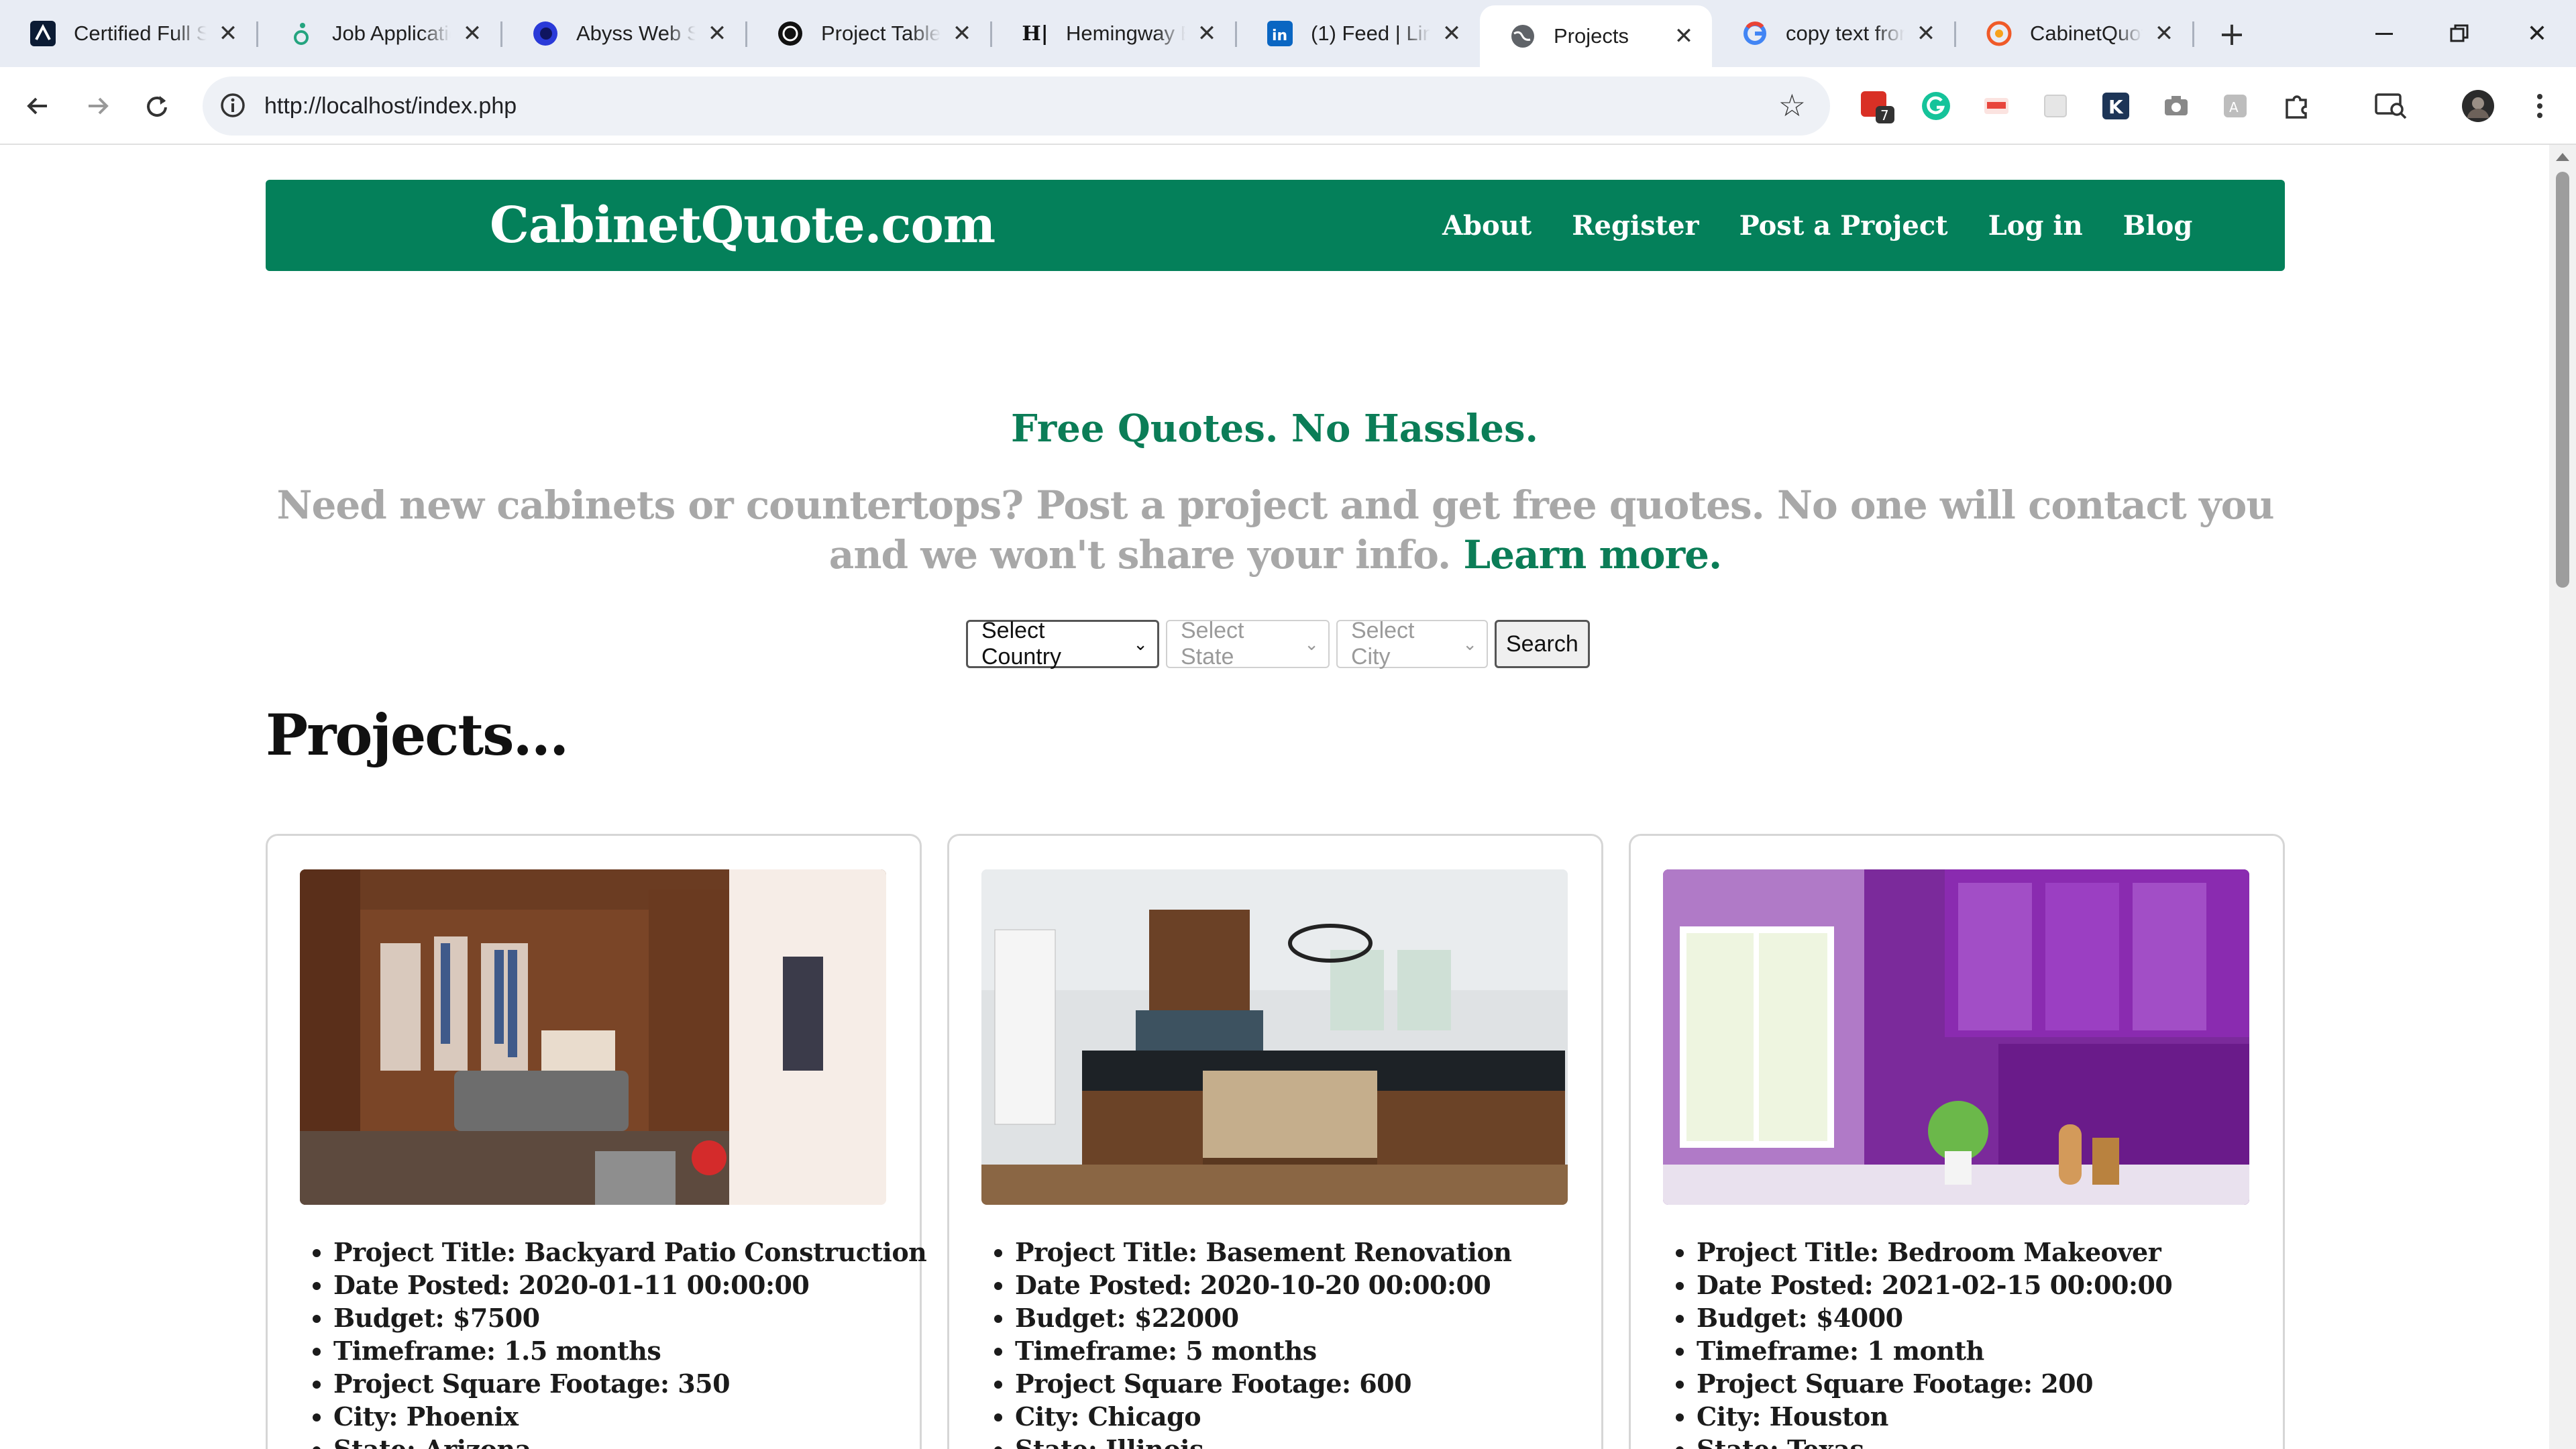  Describe the element at coordinates (1383, 643) in the screenshot. I see `city-select-value: Select City` at that location.